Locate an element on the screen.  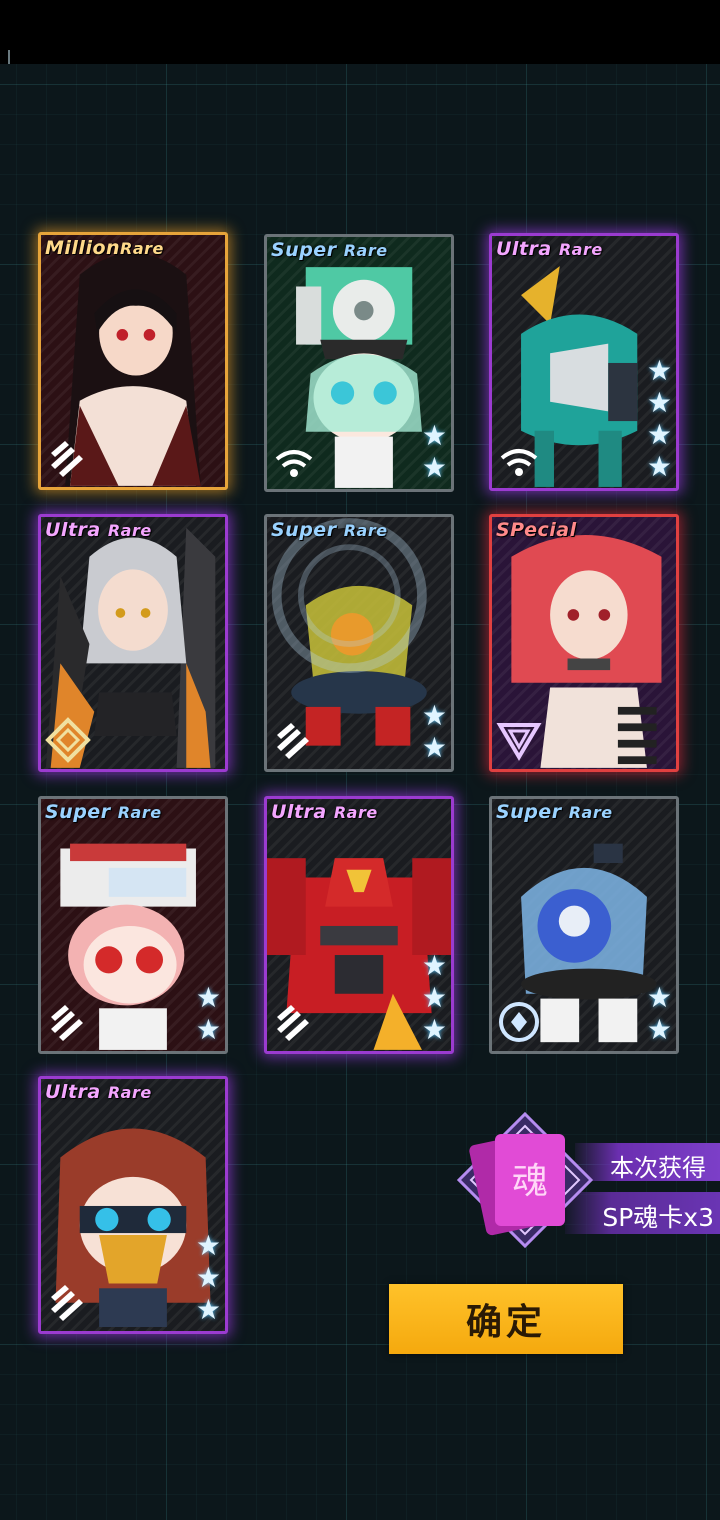
card-9: Super Rare ★ ★ is located at coordinates (584, 925).